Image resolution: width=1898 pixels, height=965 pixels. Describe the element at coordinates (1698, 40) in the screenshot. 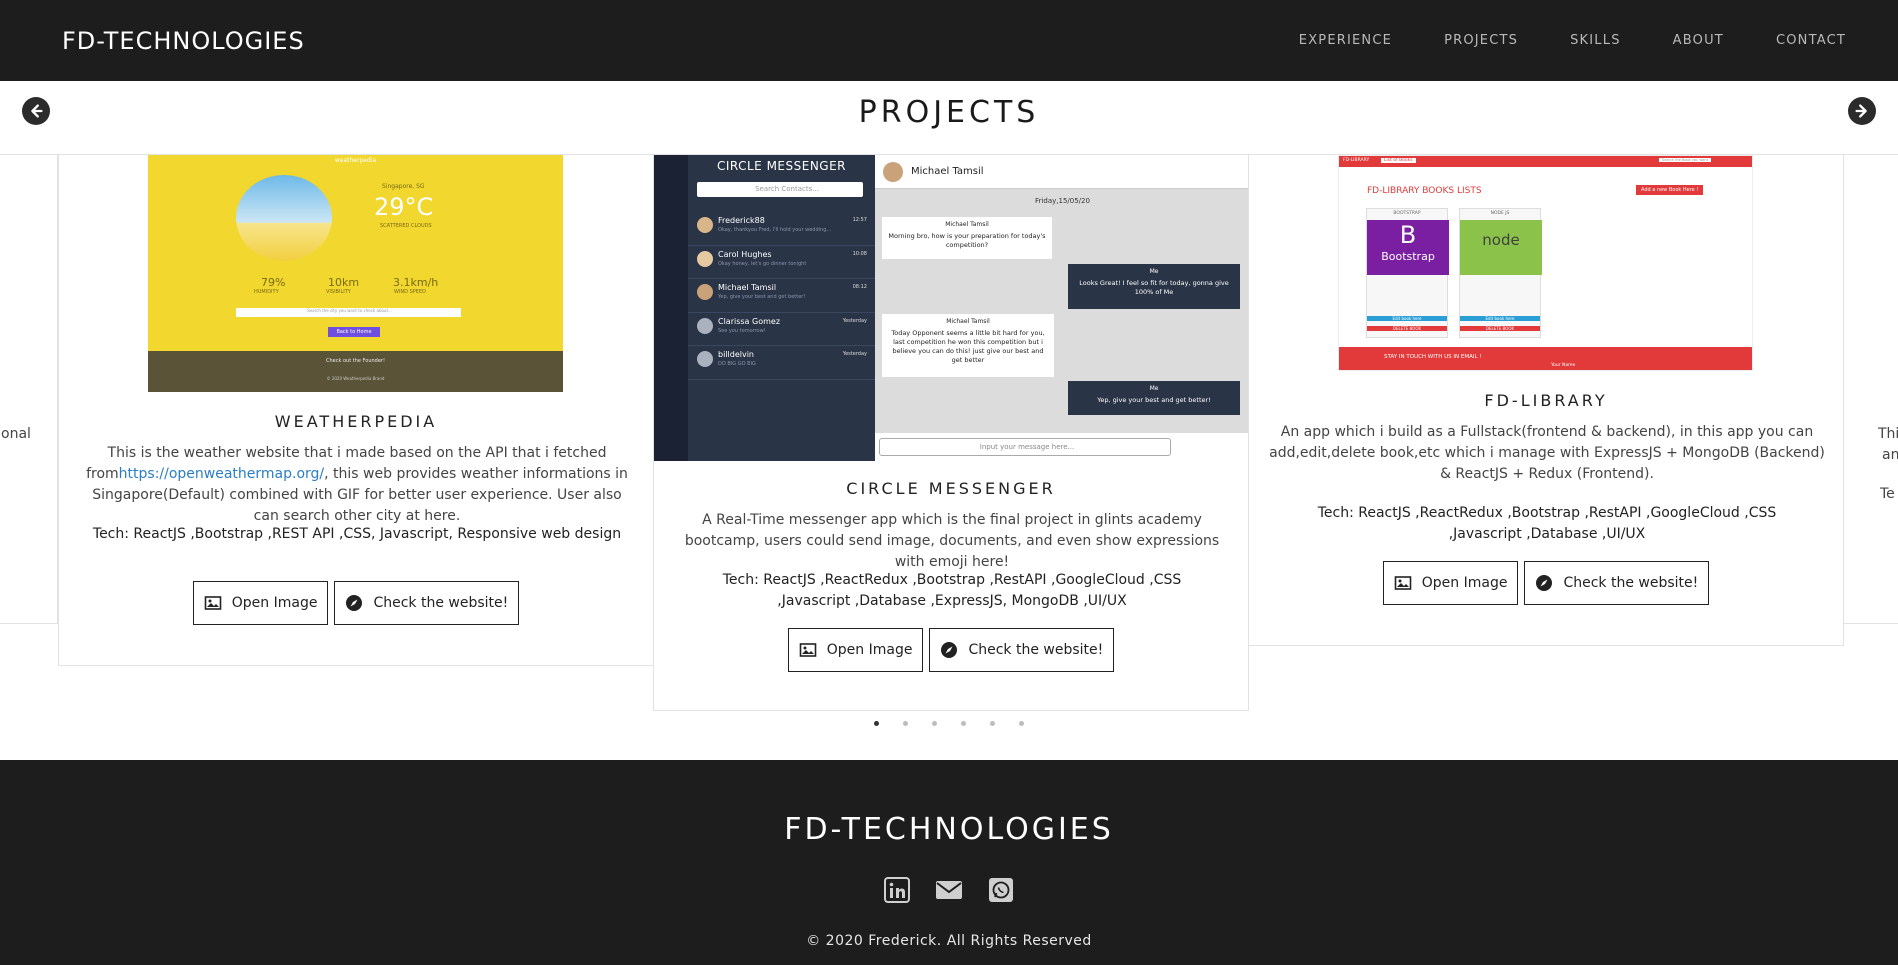

I see `nav-link-about: ABOUT` at that location.